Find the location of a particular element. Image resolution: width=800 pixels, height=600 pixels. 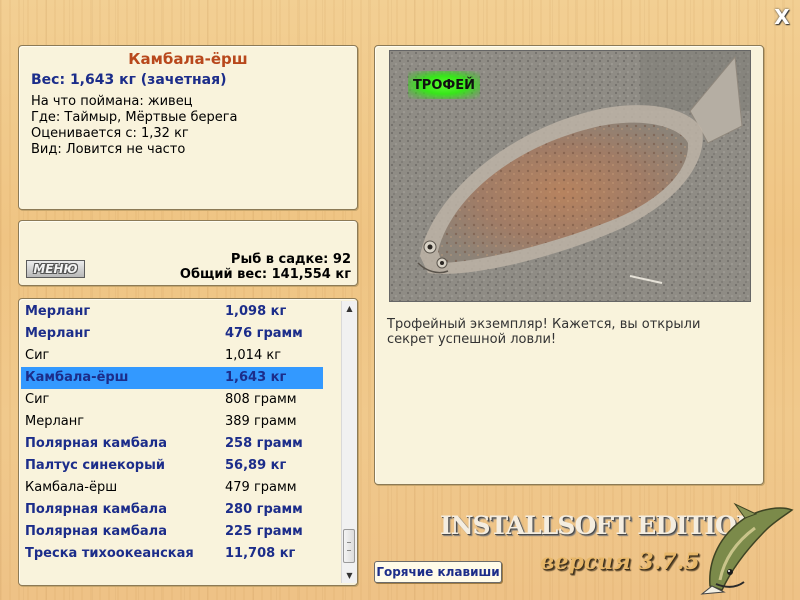

list-item: Сиг 1,014 кг is located at coordinates (172, 356).